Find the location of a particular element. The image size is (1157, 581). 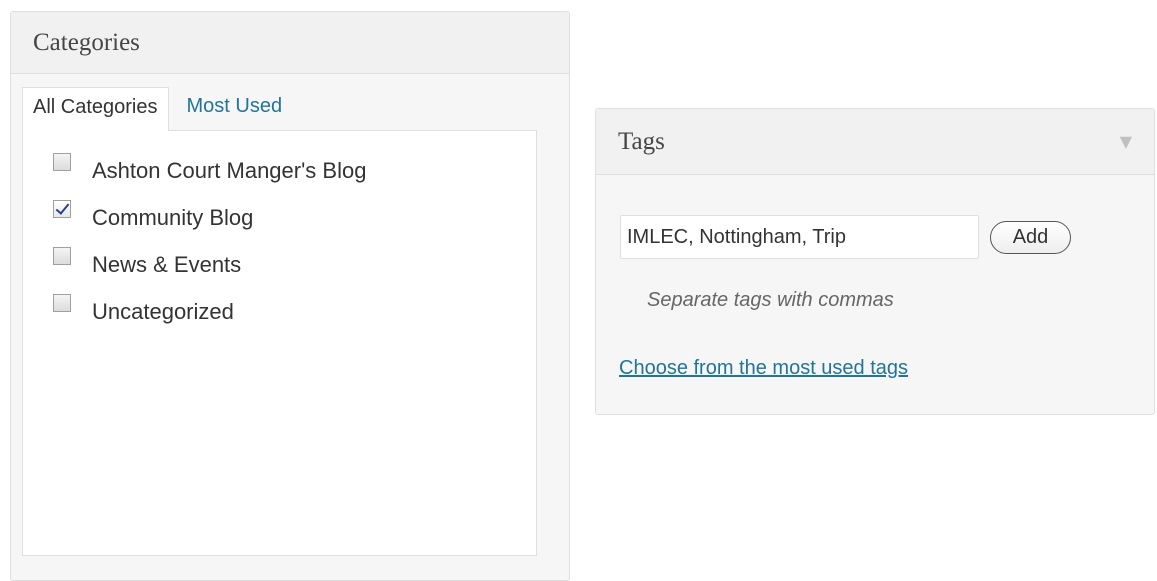

categories-title: Categories is located at coordinates (290, 43).